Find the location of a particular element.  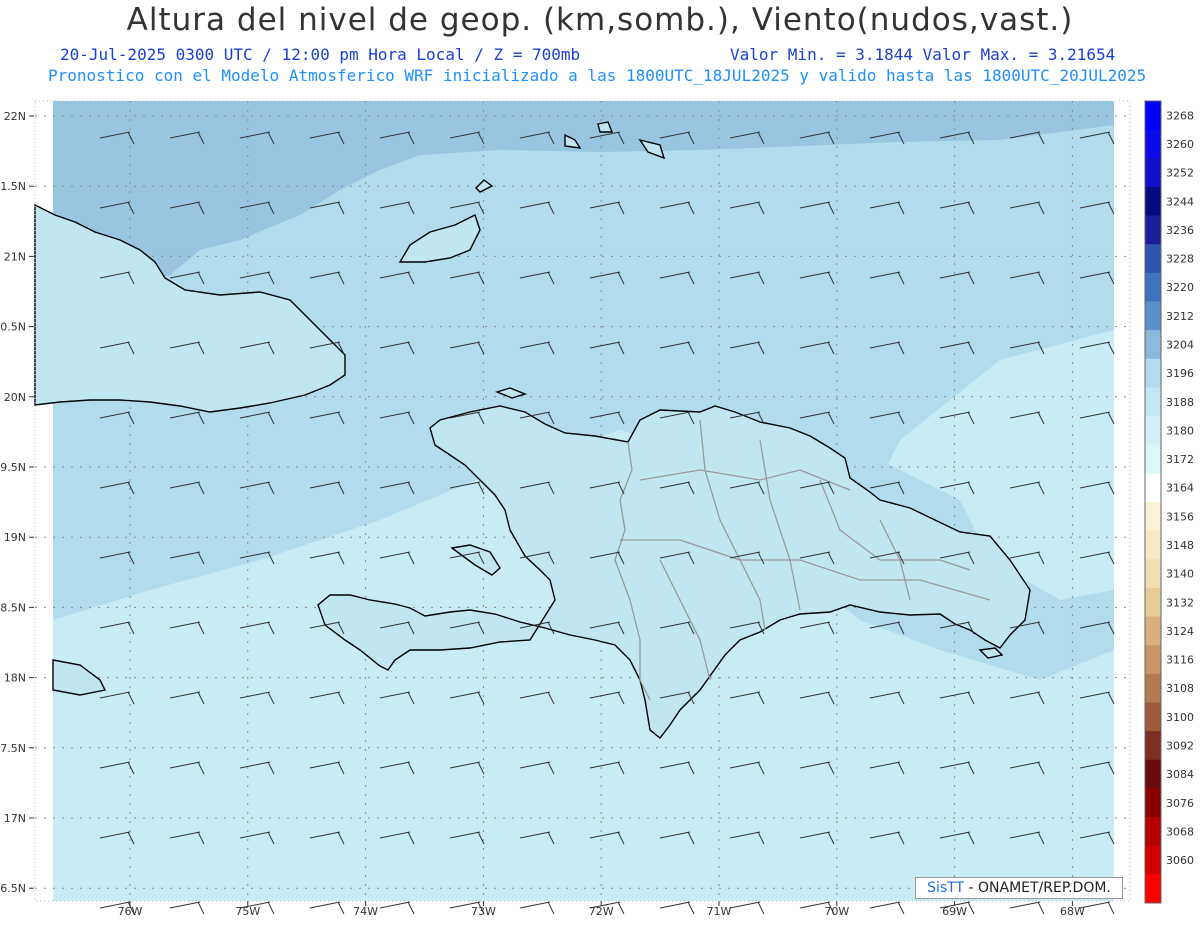

colorbar-label: 3084 is located at coordinates (1180, 774).